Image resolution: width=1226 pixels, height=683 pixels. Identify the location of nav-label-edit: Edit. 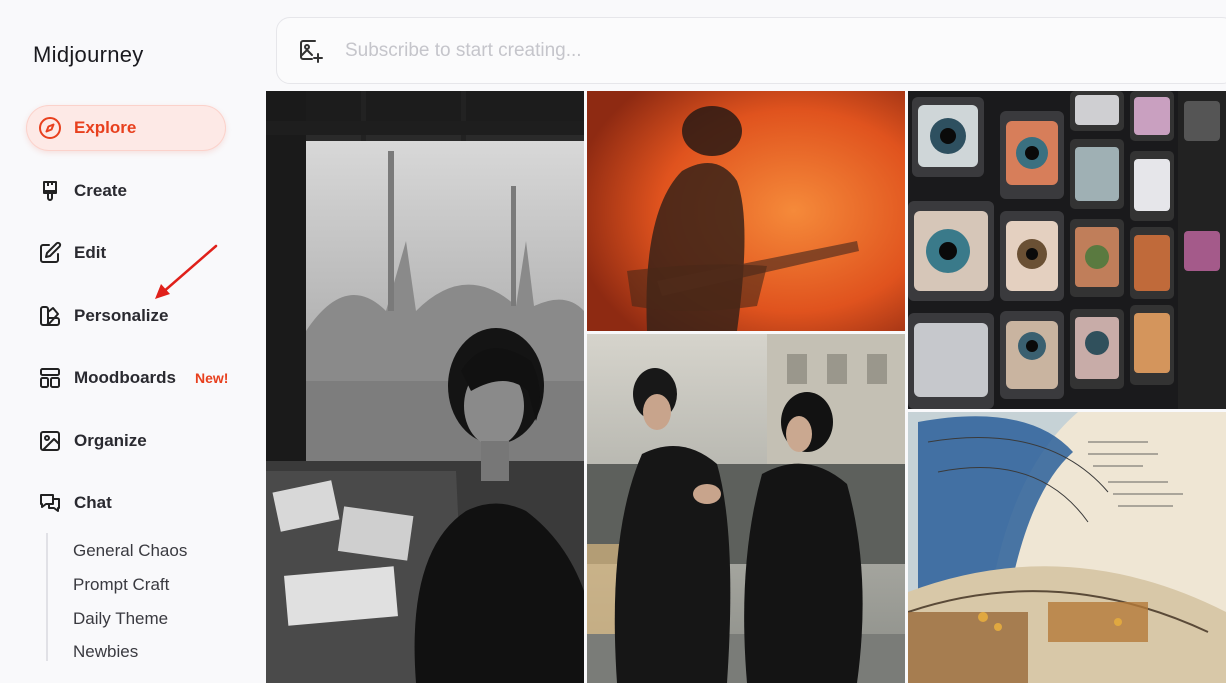
(90, 252).